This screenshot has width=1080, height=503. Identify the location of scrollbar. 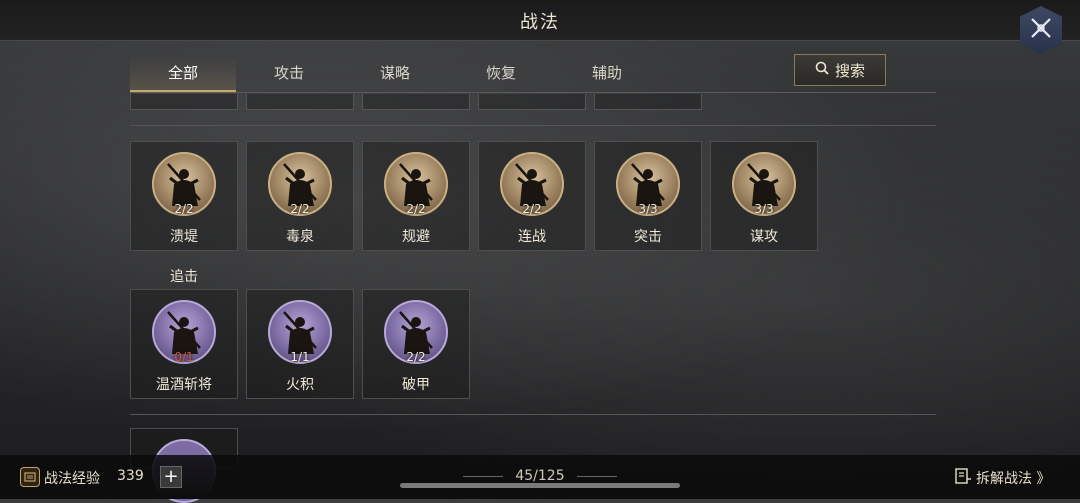
(540, 485).